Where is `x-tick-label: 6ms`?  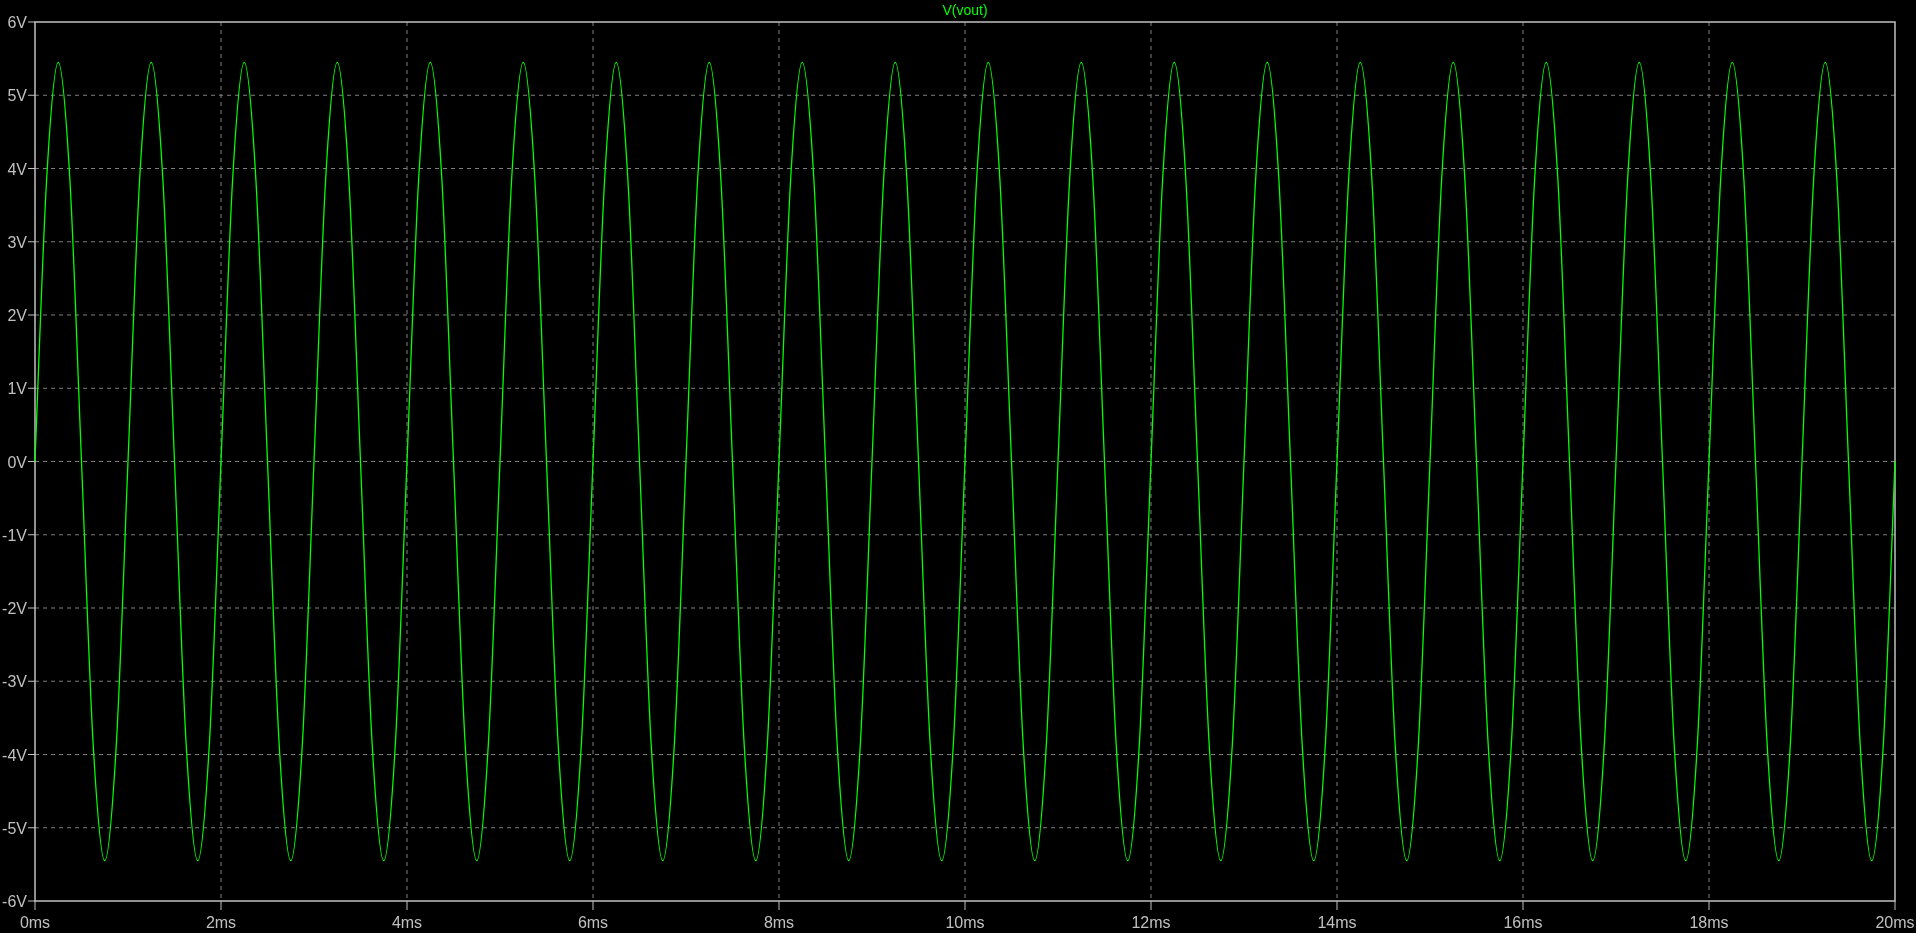 x-tick-label: 6ms is located at coordinates (593, 922).